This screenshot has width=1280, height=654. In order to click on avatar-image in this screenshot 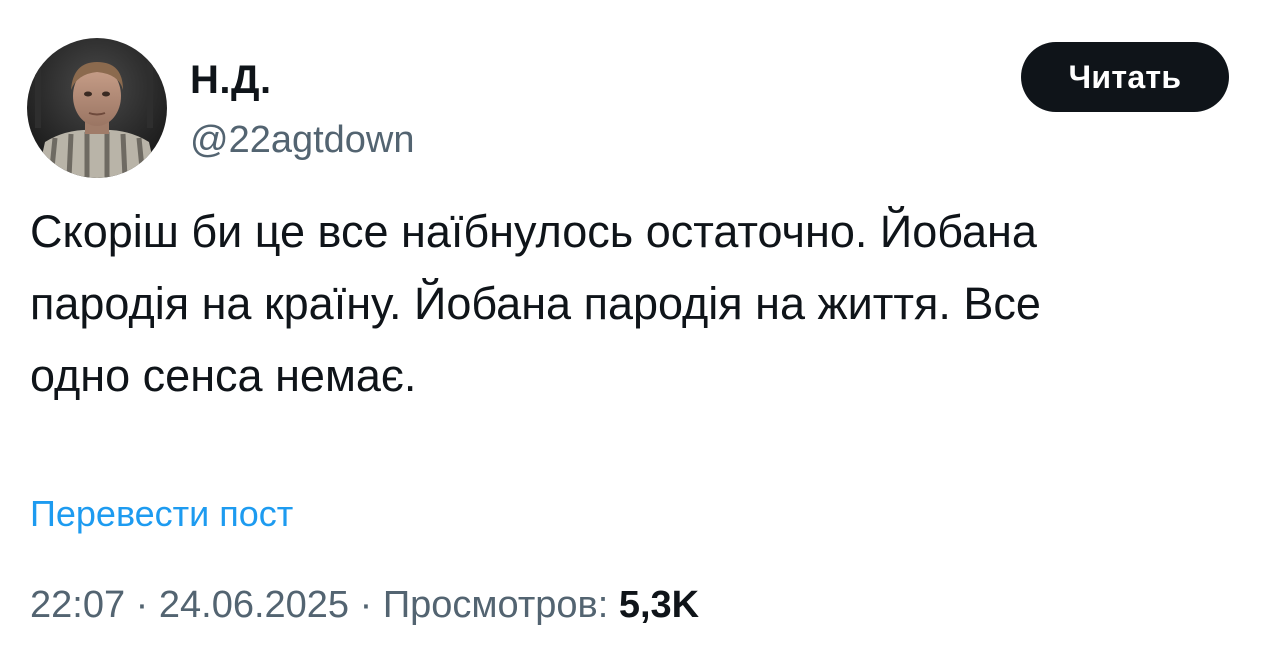, I will do `click(97, 108)`.